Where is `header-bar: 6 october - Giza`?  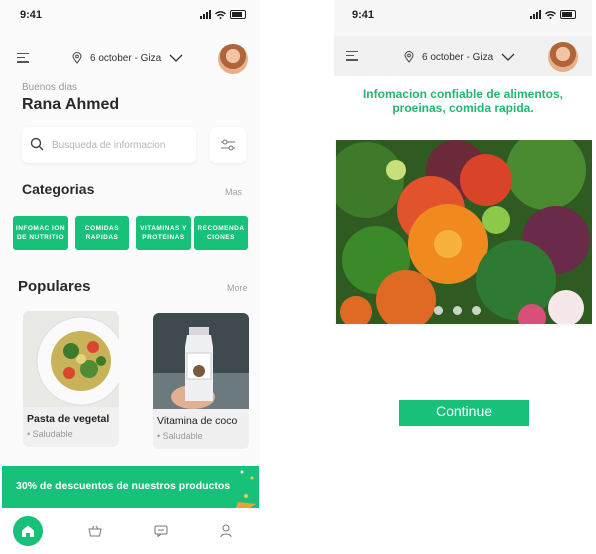
header-bar: 6 october - Giza is located at coordinates (463, 56).